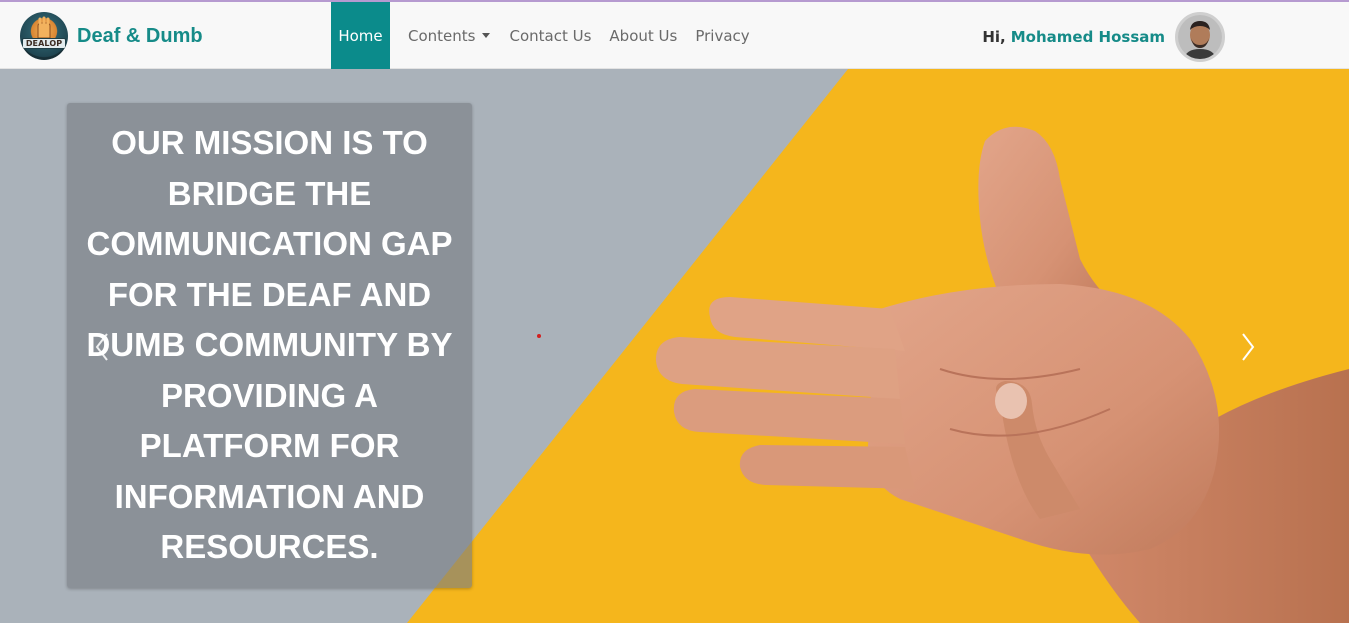 This screenshot has height=627, width=1349. I want to click on user-greeting: Hi,, so click(994, 37).